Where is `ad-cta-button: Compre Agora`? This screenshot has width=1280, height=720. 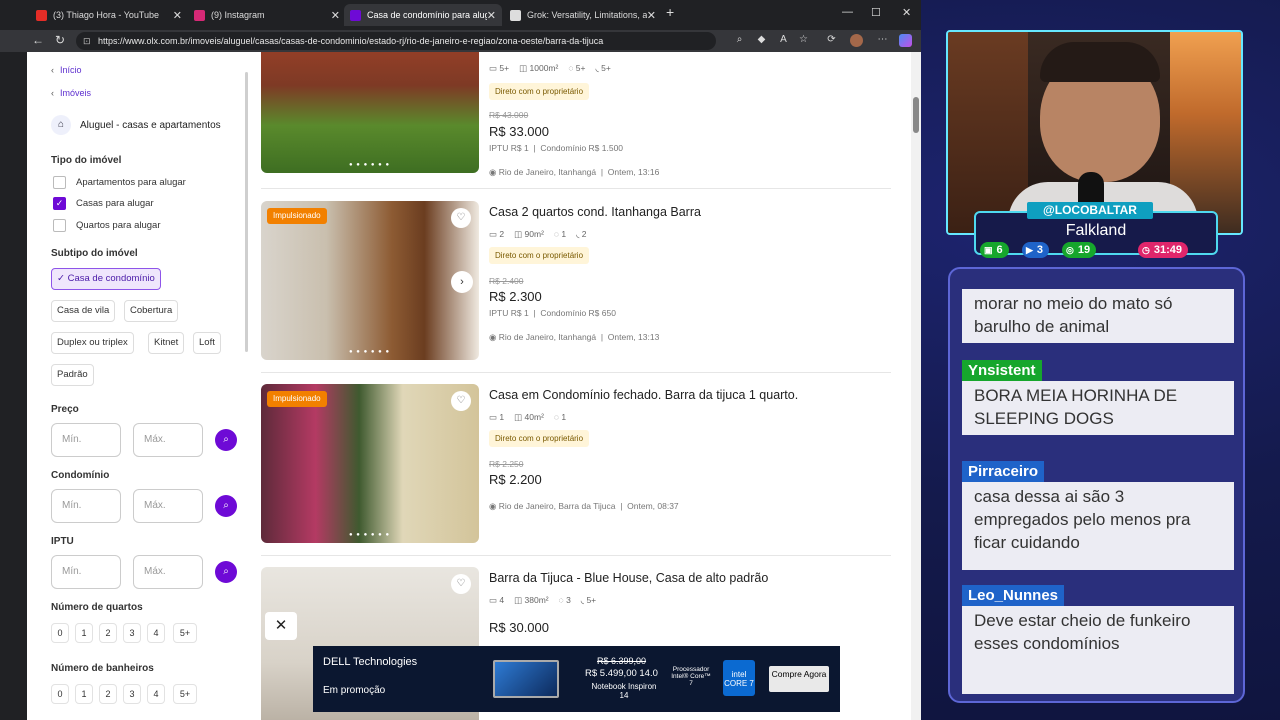
ad-cta-button: Compre Agora is located at coordinates (799, 679).